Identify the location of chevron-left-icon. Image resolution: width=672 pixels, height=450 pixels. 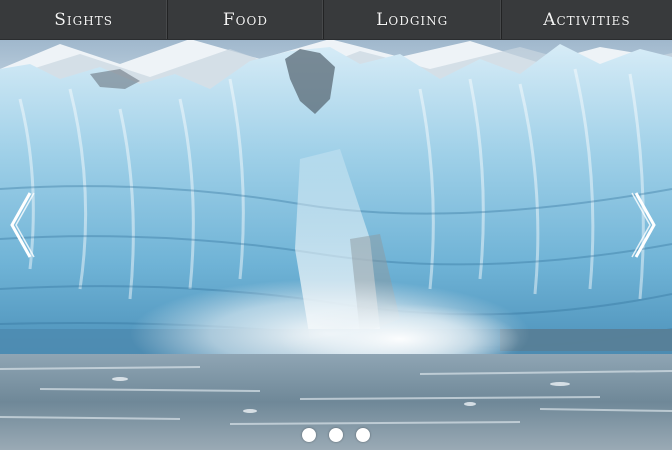
(22, 225).